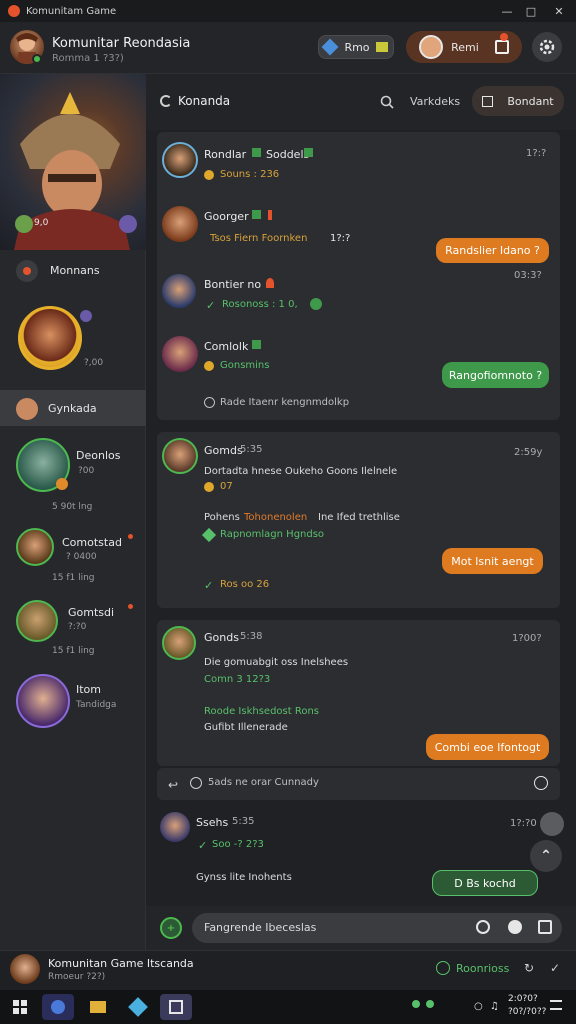  Describe the element at coordinates (72, 507) in the screenshot. I see `member-sub: 5 90t lng` at that location.